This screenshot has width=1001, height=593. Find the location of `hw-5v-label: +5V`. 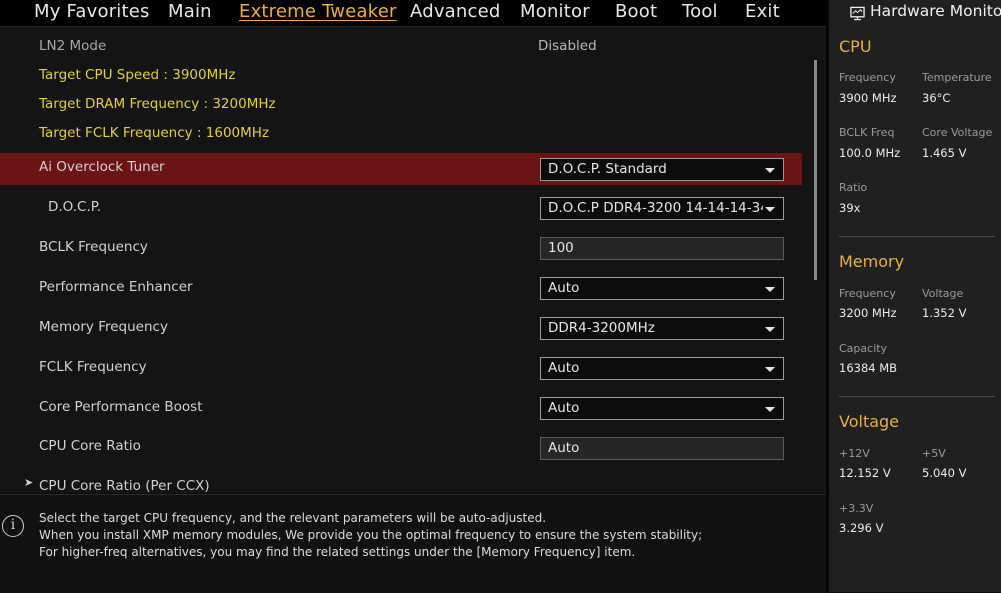

hw-5v-label: +5V is located at coordinates (934, 453).